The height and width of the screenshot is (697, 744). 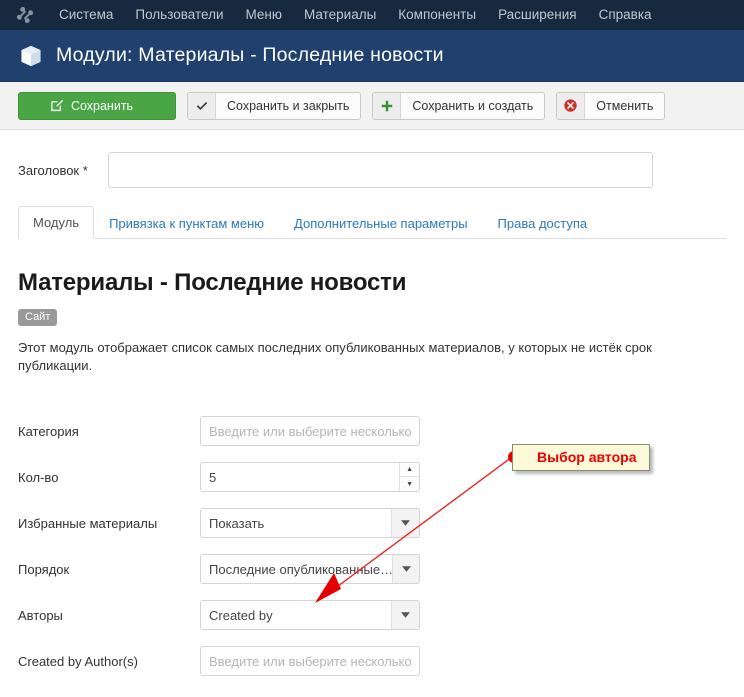 I want to click on field-row-authors: Авторы Created by, so click(x=372, y=615).